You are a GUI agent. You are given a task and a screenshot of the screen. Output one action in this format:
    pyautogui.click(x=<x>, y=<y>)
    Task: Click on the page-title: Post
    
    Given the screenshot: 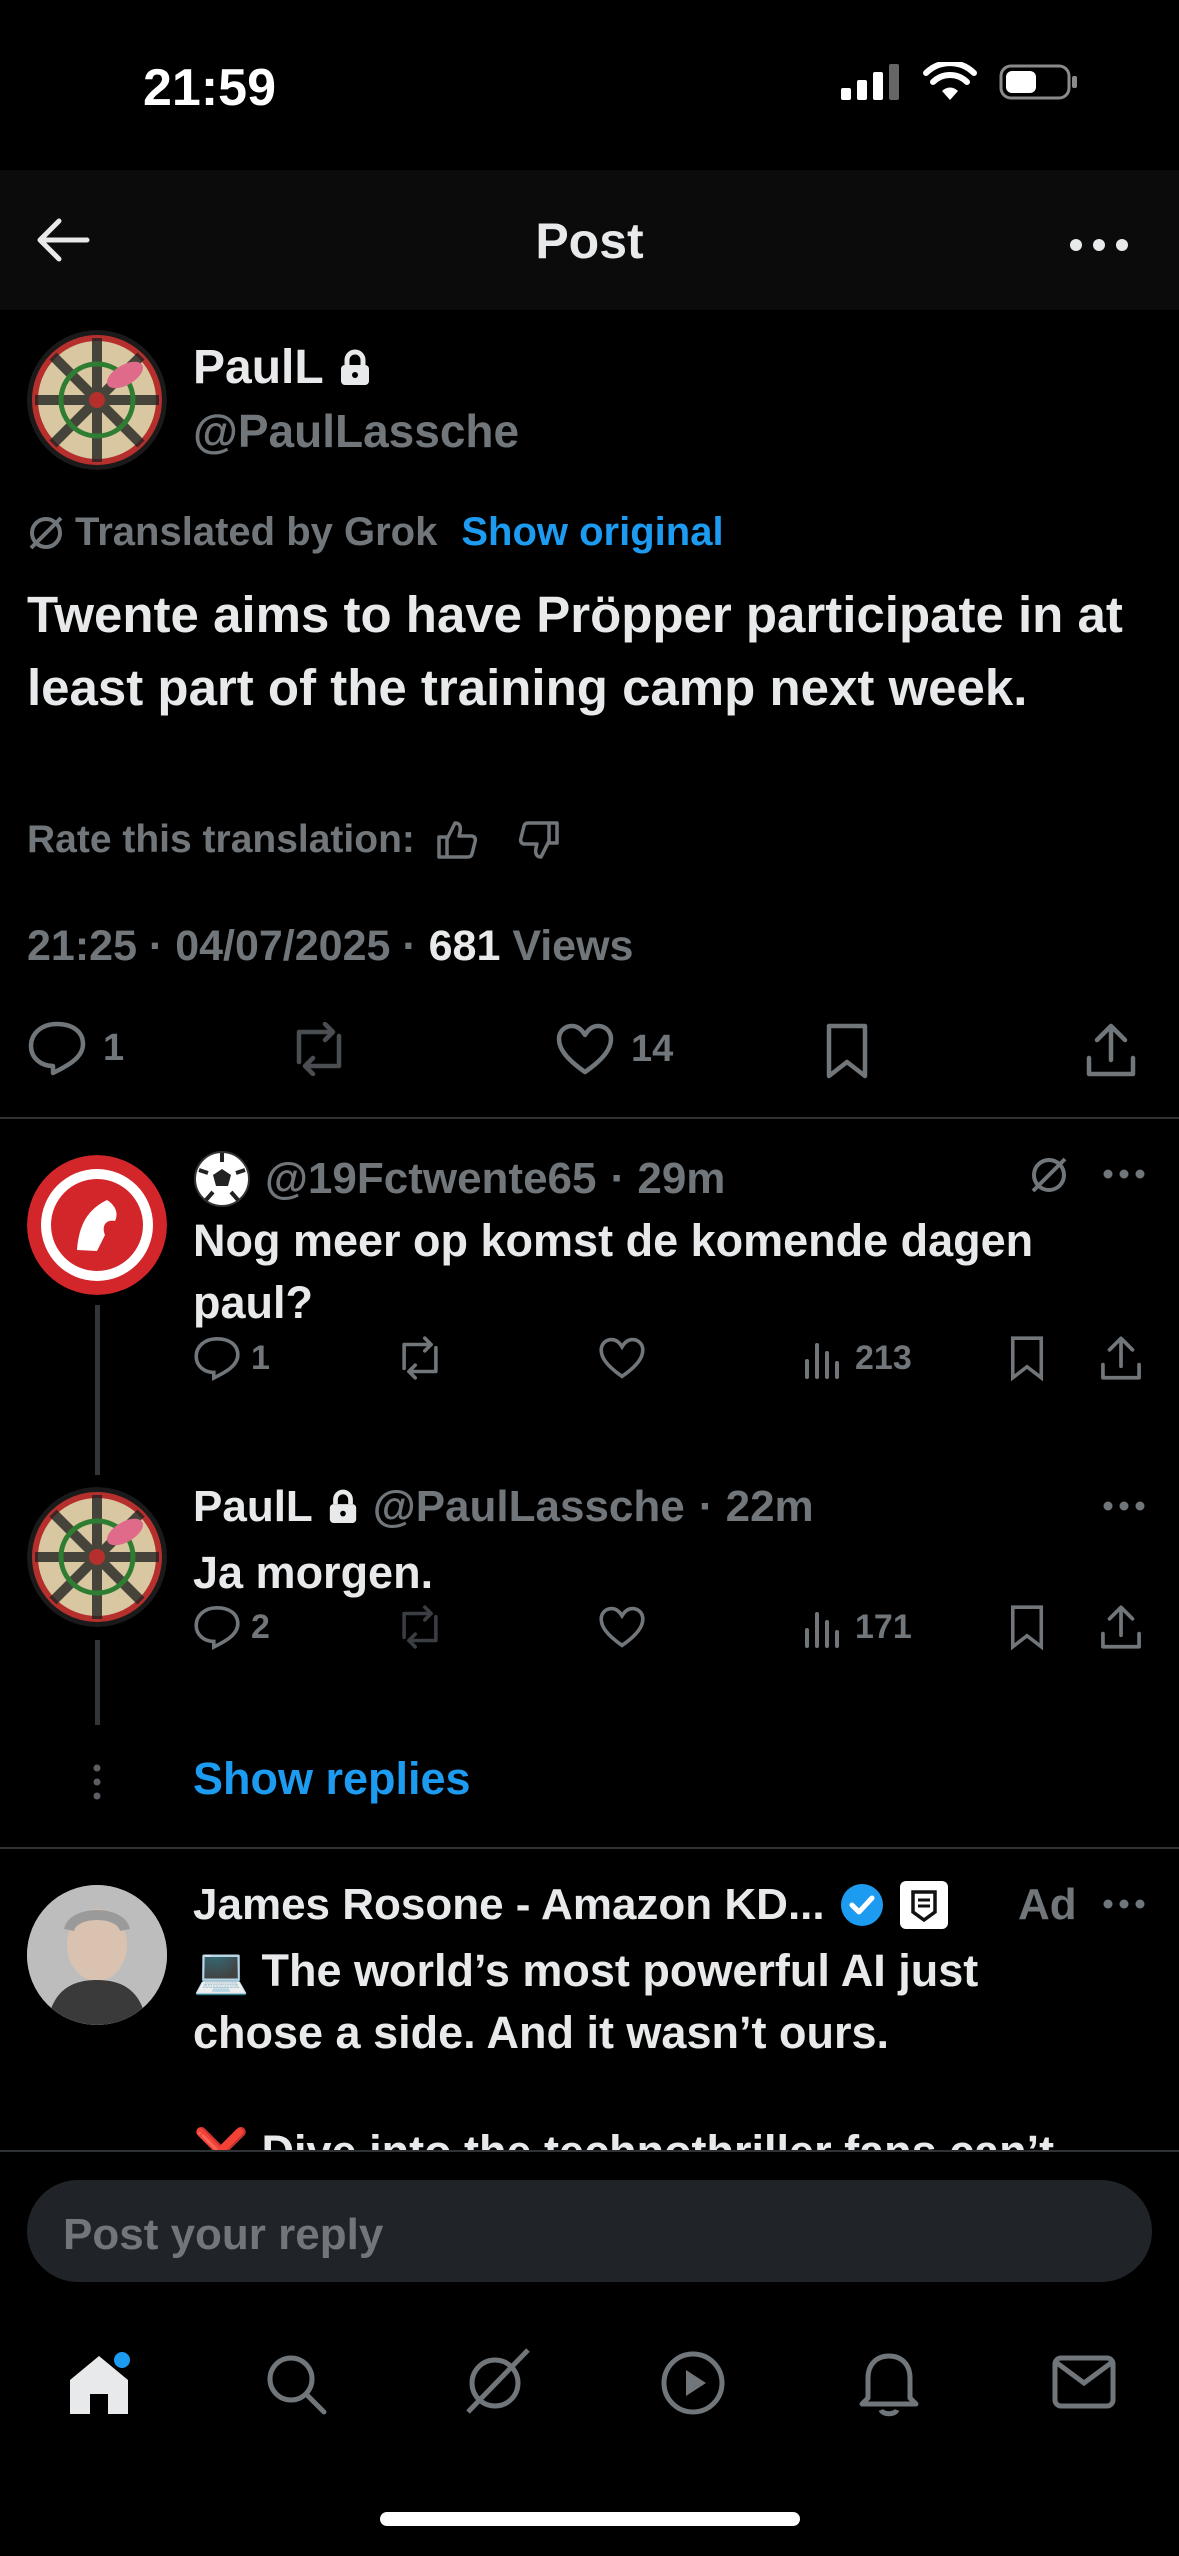 What is the action you would take?
    pyautogui.click(x=589, y=241)
    